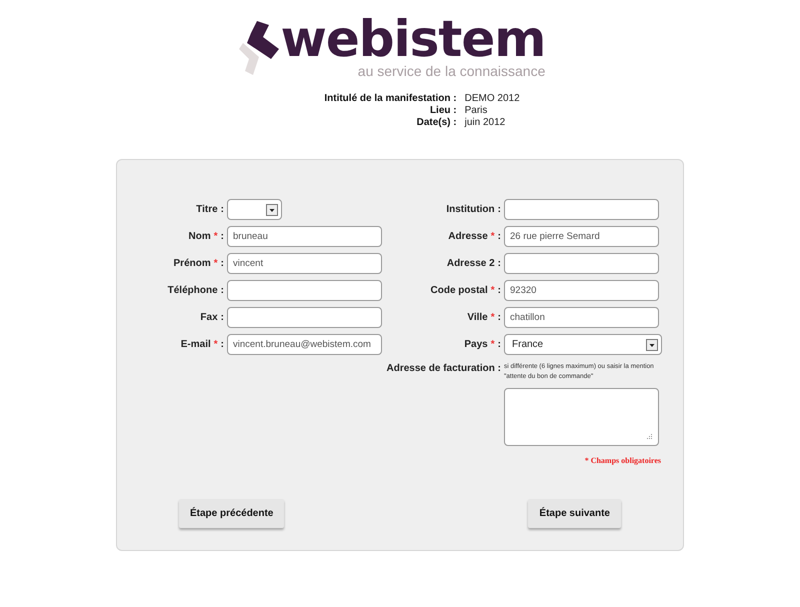  Describe the element at coordinates (206, 236) in the screenshot. I see `field-label: Nom * :` at that location.